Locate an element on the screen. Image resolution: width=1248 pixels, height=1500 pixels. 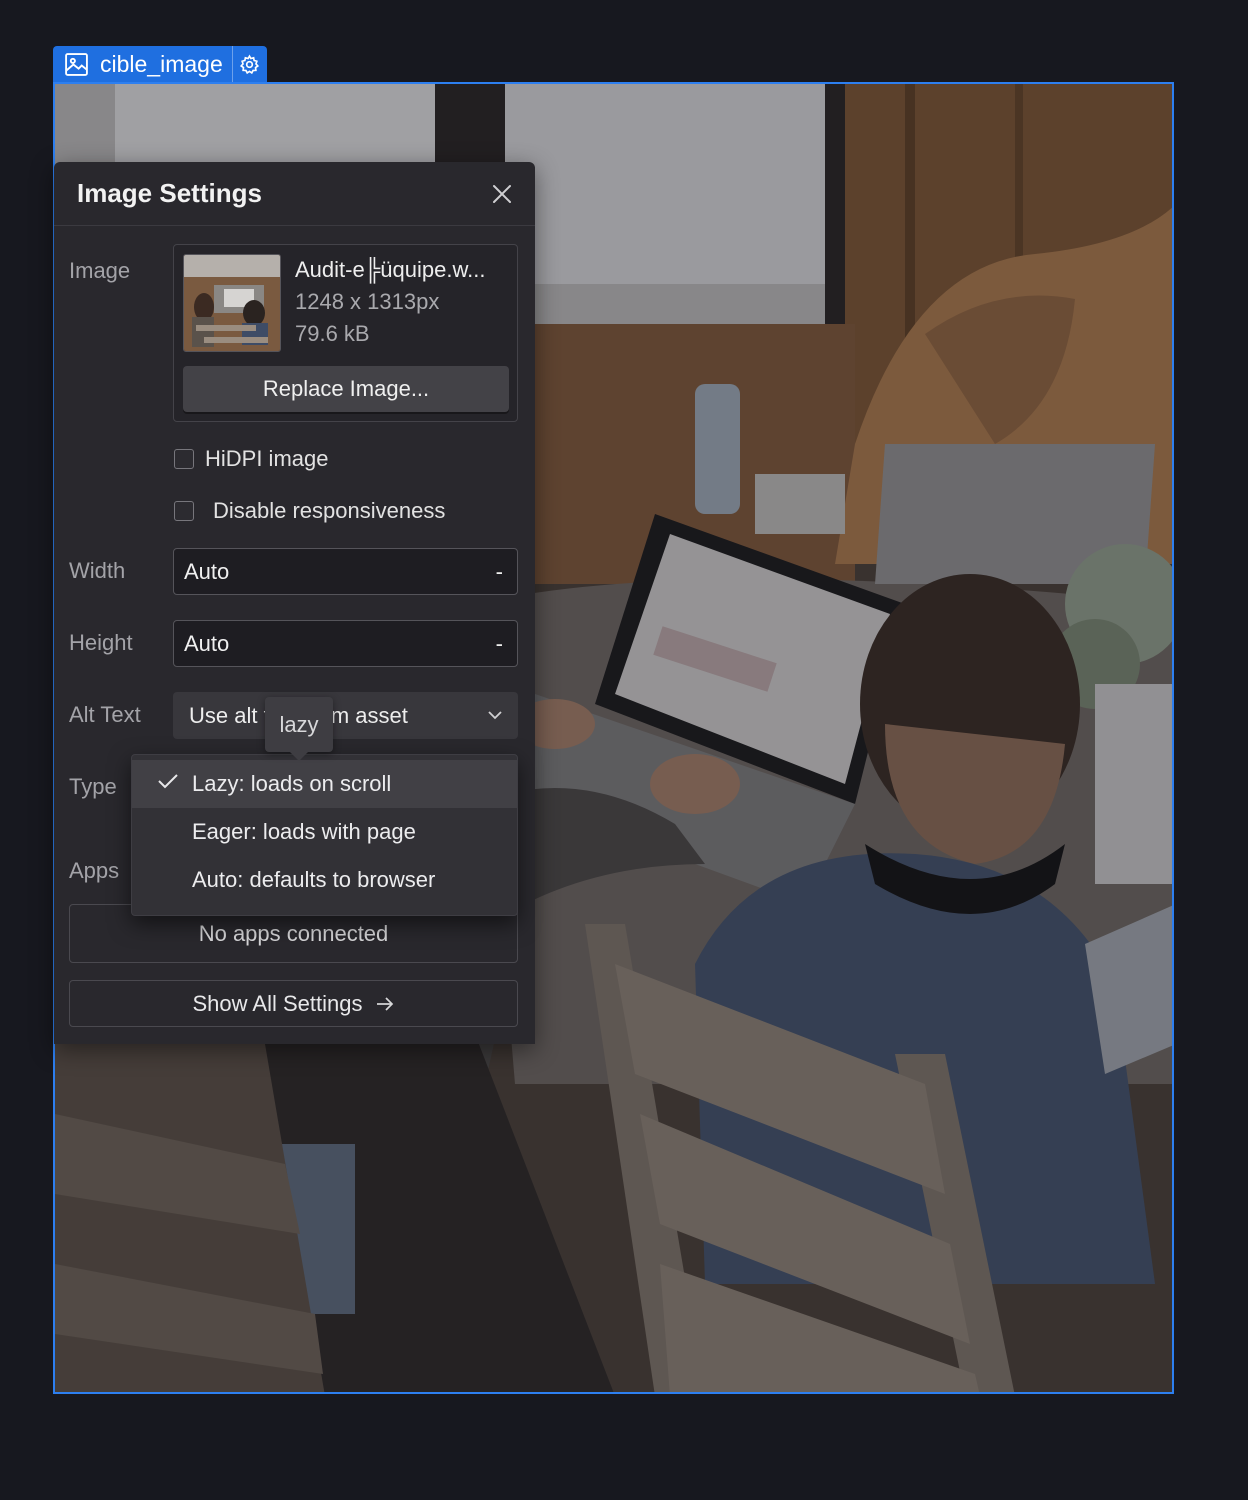
type-option-auto: Auto: defaults to browser is located at coordinates (324, 880).